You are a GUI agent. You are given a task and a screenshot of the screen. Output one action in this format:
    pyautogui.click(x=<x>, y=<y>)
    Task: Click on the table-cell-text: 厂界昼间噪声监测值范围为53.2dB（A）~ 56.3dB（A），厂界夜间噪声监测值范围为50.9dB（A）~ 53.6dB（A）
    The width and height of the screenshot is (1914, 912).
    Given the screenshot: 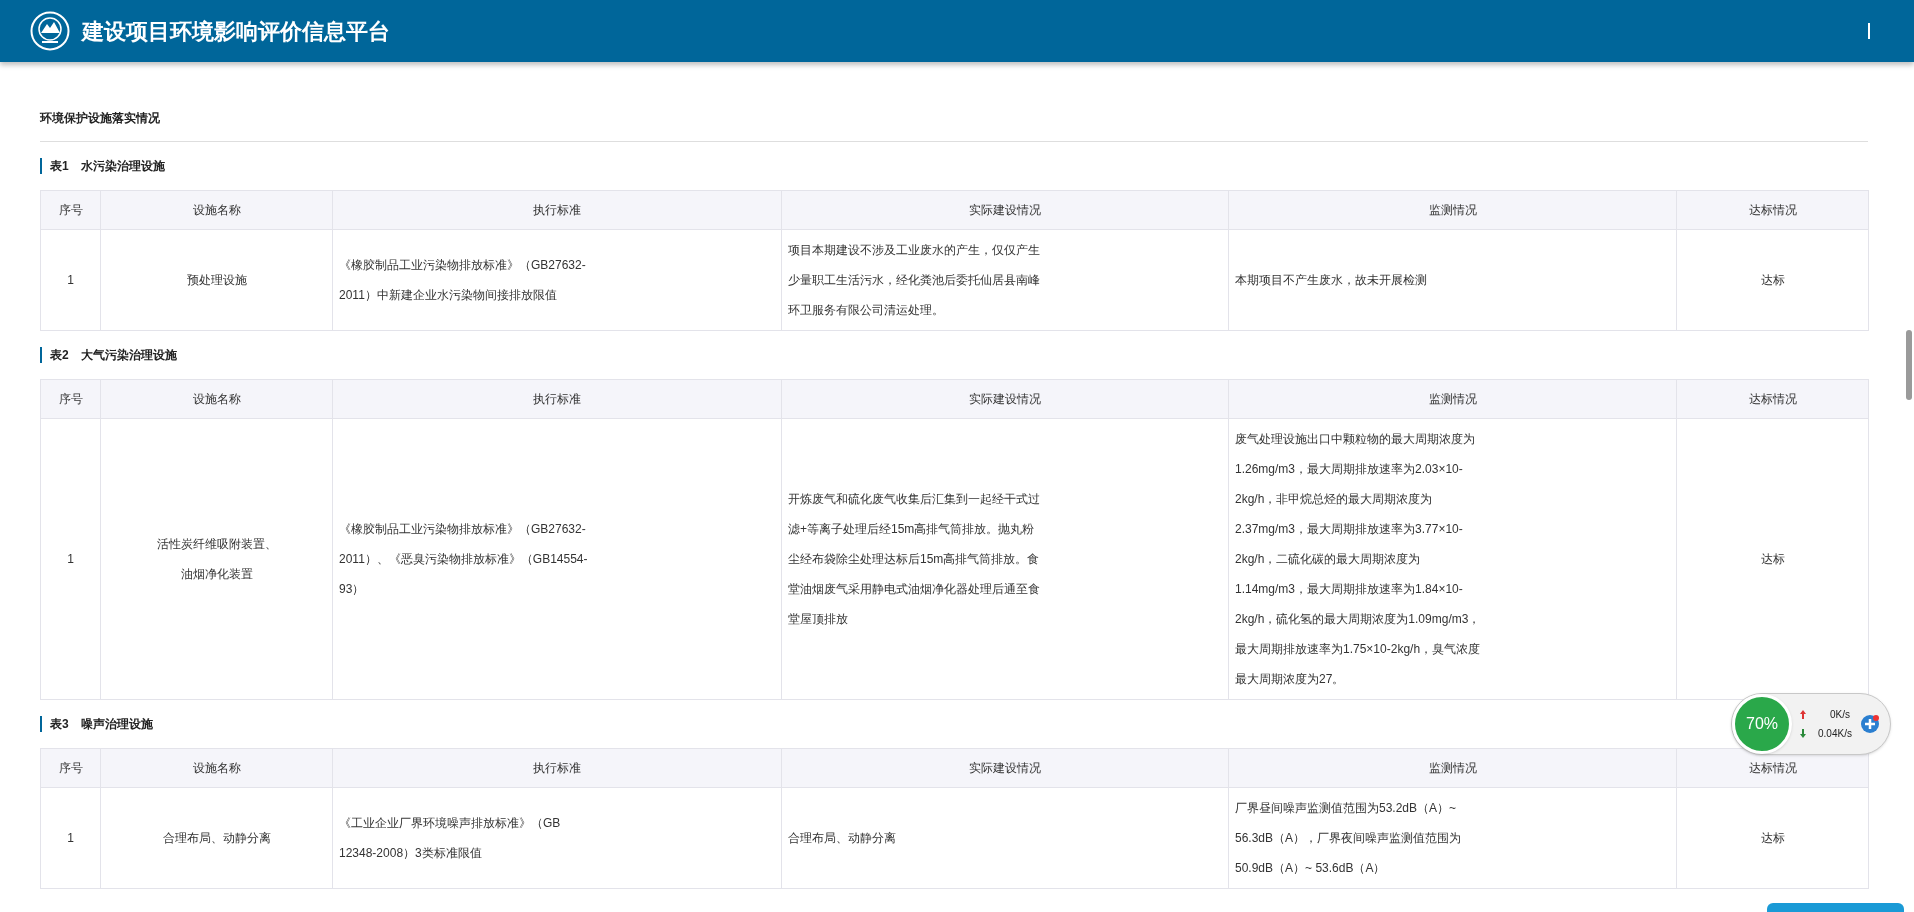 What is the action you would take?
    pyautogui.click(x=1349, y=838)
    